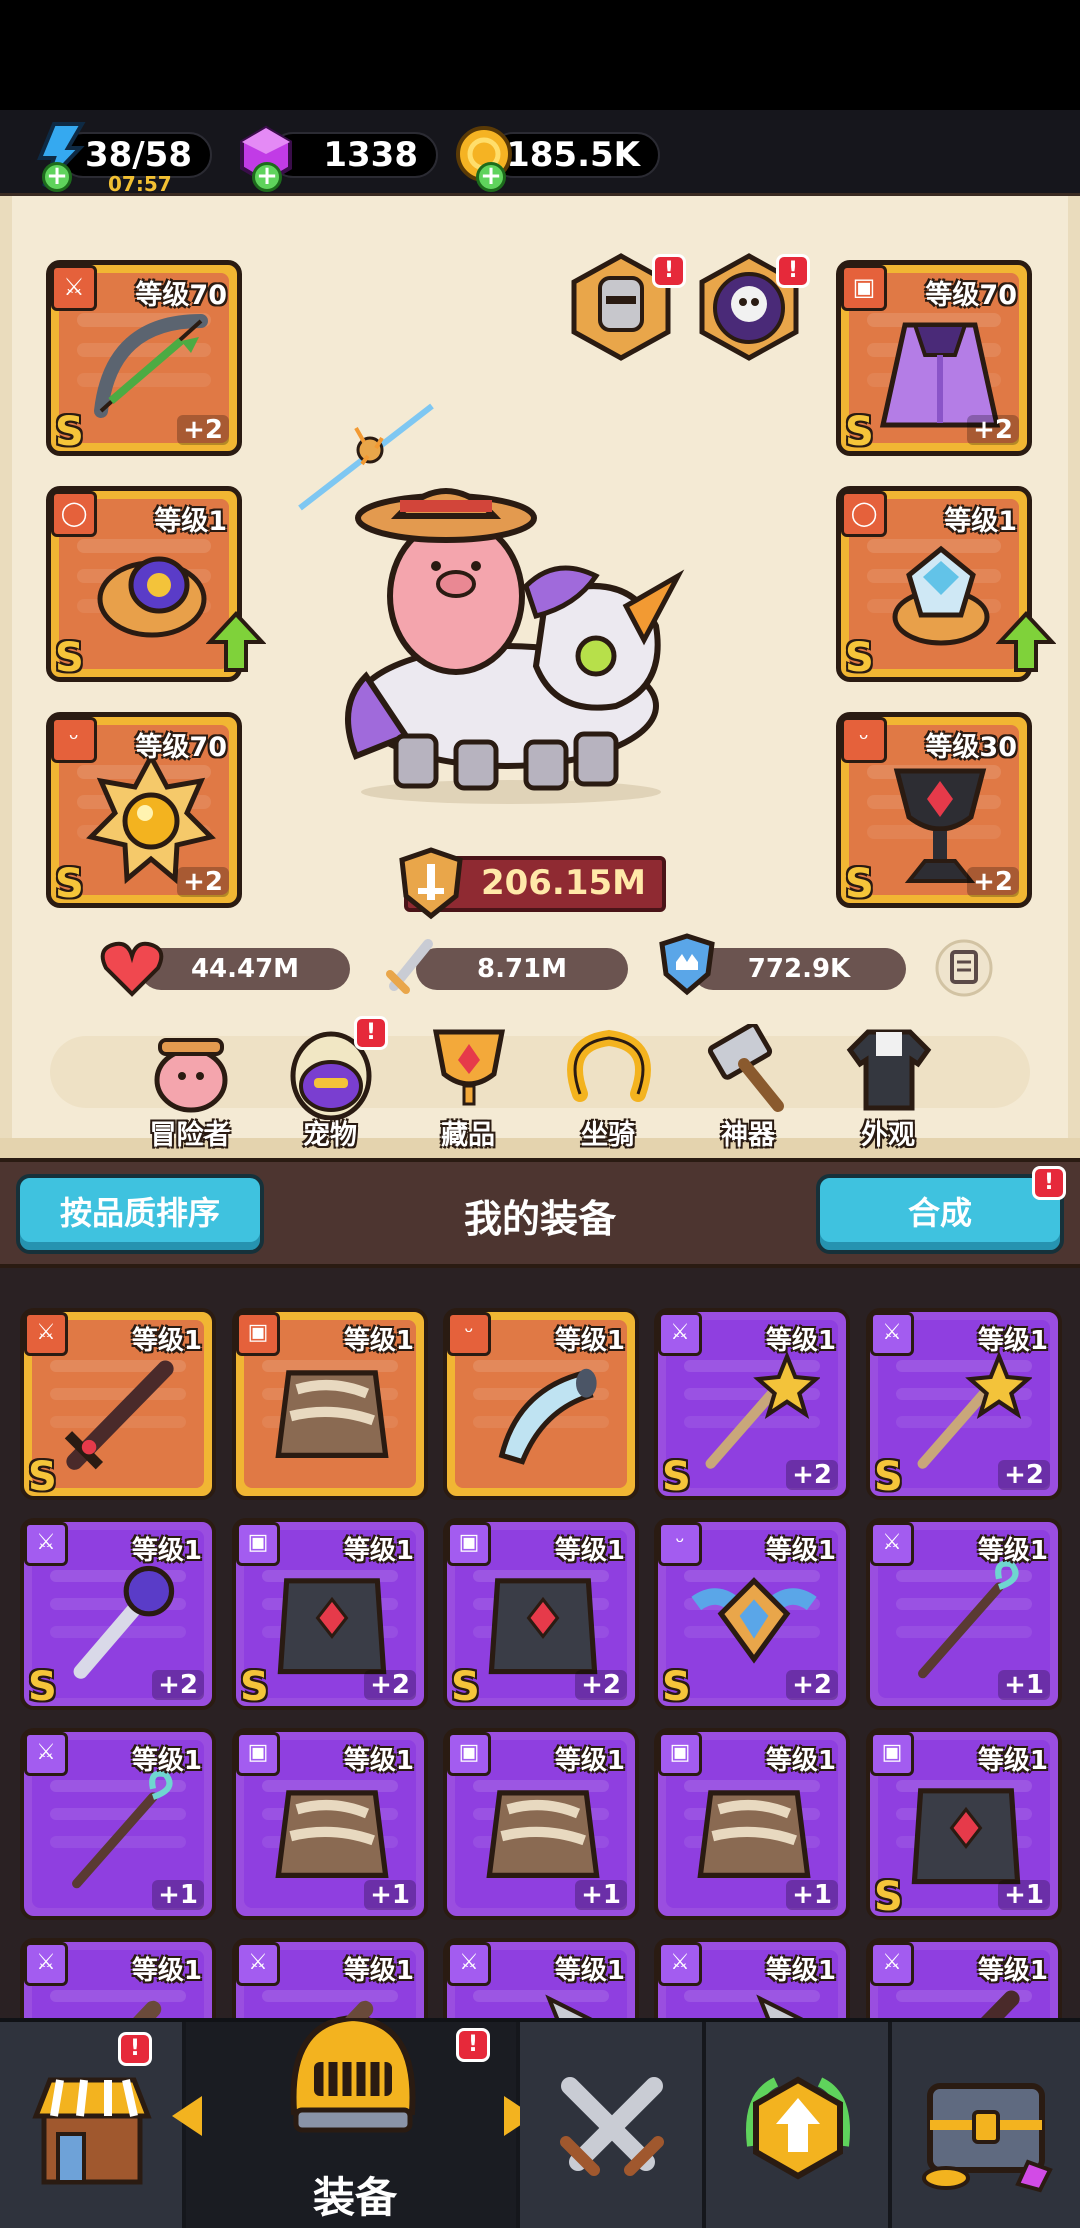 The height and width of the screenshot is (2228, 1080). Describe the element at coordinates (92, 2131) in the screenshot. I see `shop-icon` at that location.